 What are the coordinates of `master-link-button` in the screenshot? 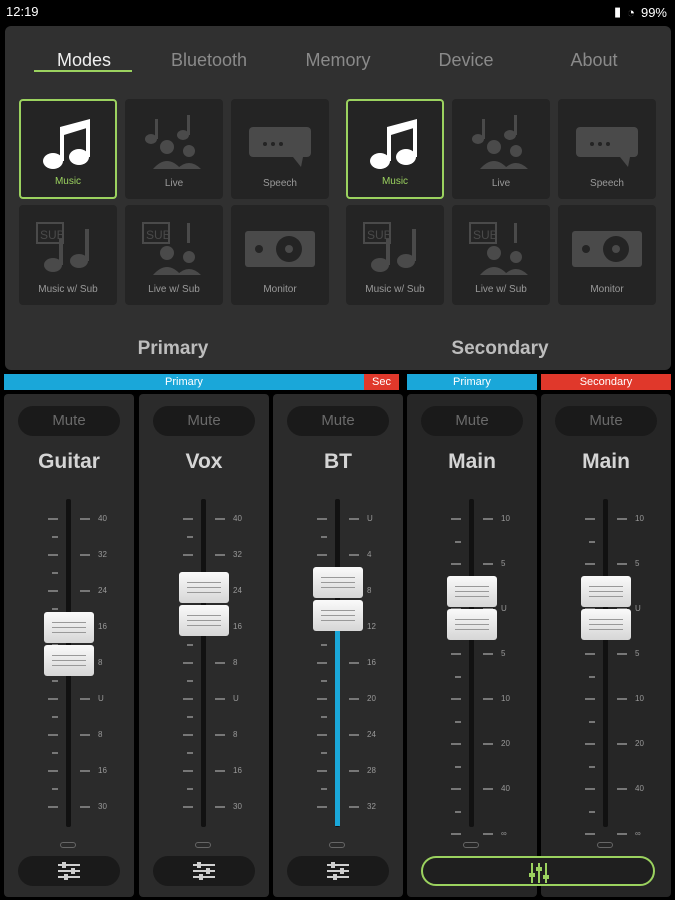 It's located at (538, 871).